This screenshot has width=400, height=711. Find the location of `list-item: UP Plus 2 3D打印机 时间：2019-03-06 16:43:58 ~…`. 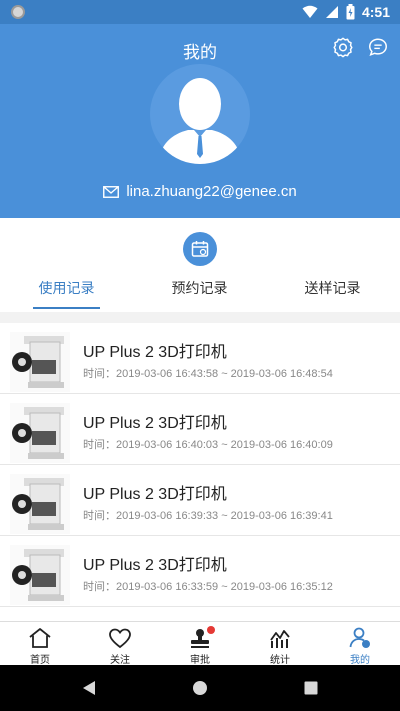

list-item: UP Plus 2 3D打印机 时间：2019-03-06 16:43:58 ~… is located at coordinates (200, 358).